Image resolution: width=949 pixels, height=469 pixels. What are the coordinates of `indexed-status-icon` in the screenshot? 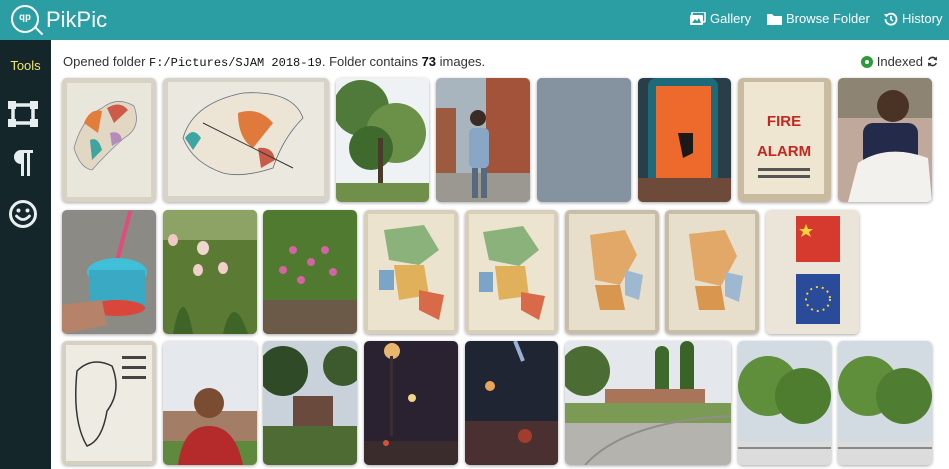 It's located at (866, 61).